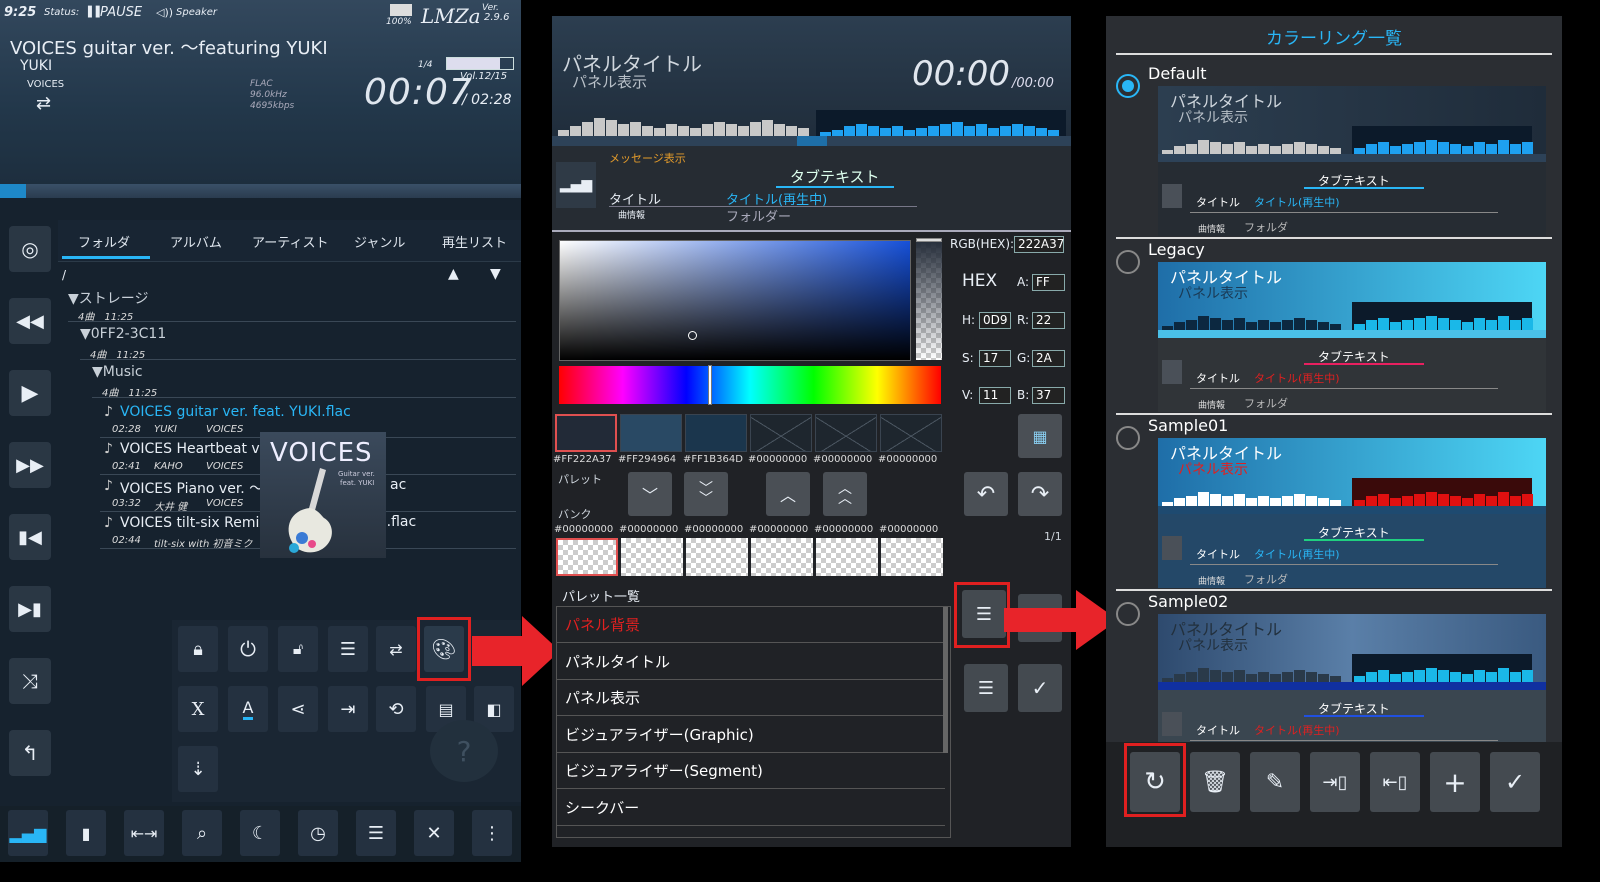 This screenshot has height=882, width=1600. I want to click on more-button: ⋮, so click(492, 833).